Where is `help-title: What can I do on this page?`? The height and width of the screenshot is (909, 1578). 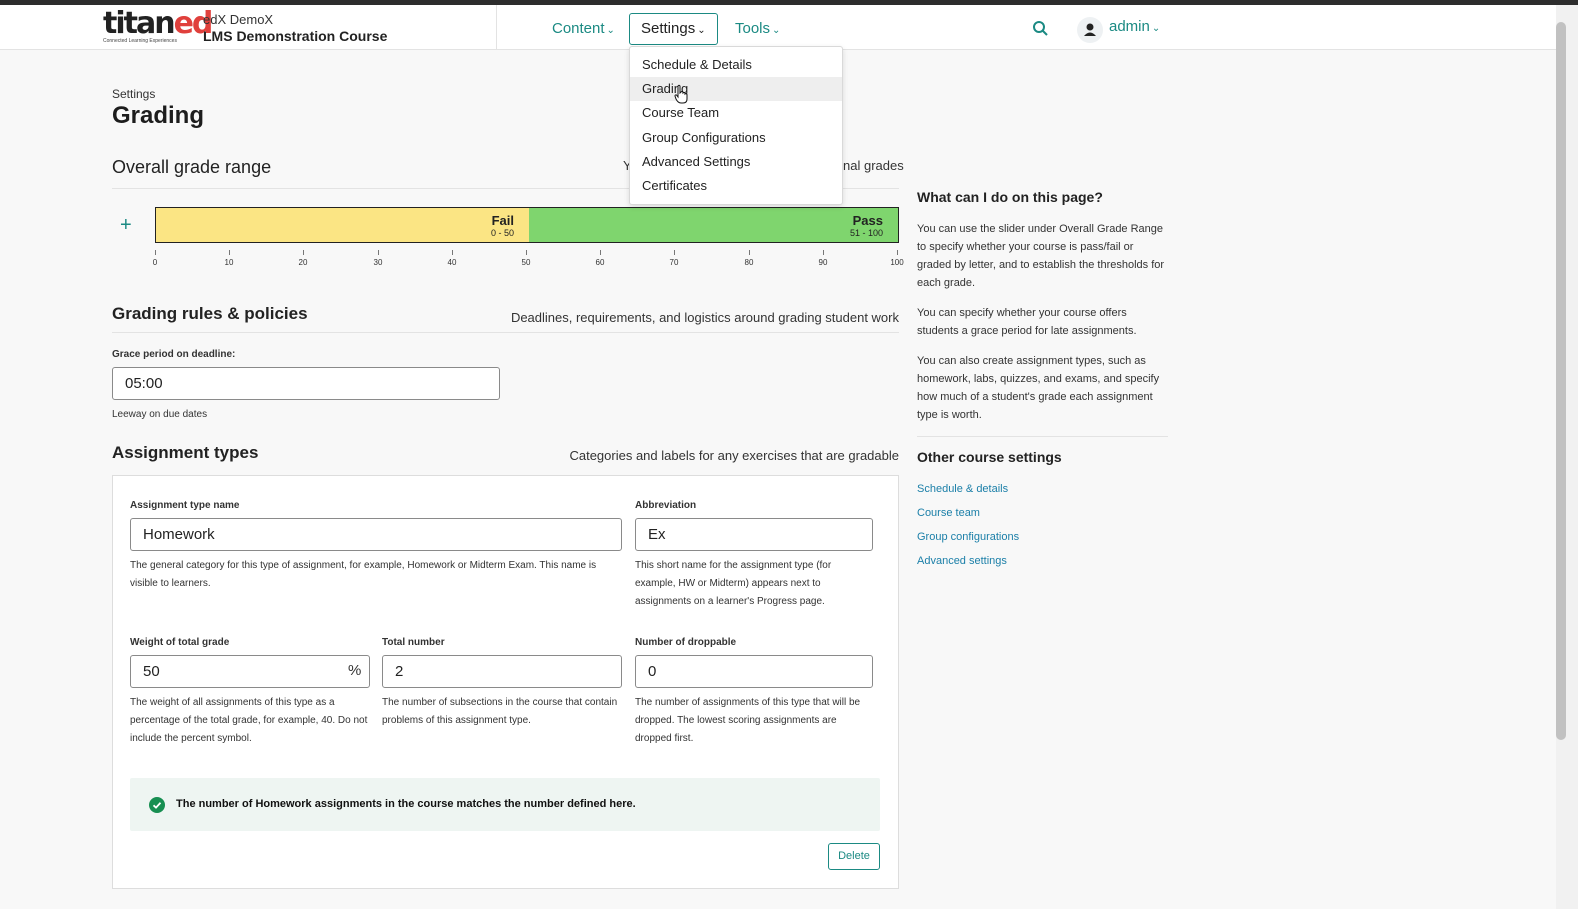
help-title: What can I do on this page? is located at coordinates (1010, 197).